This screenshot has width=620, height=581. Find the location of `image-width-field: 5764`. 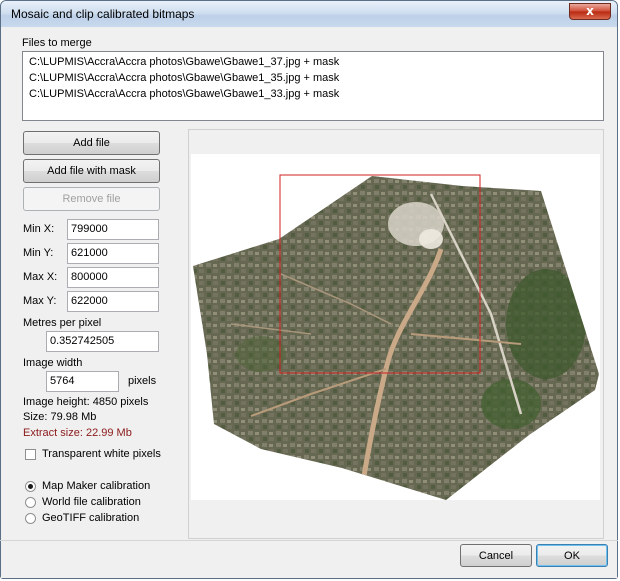

image-width-field: 5764 is located at coordinates (82, 381).